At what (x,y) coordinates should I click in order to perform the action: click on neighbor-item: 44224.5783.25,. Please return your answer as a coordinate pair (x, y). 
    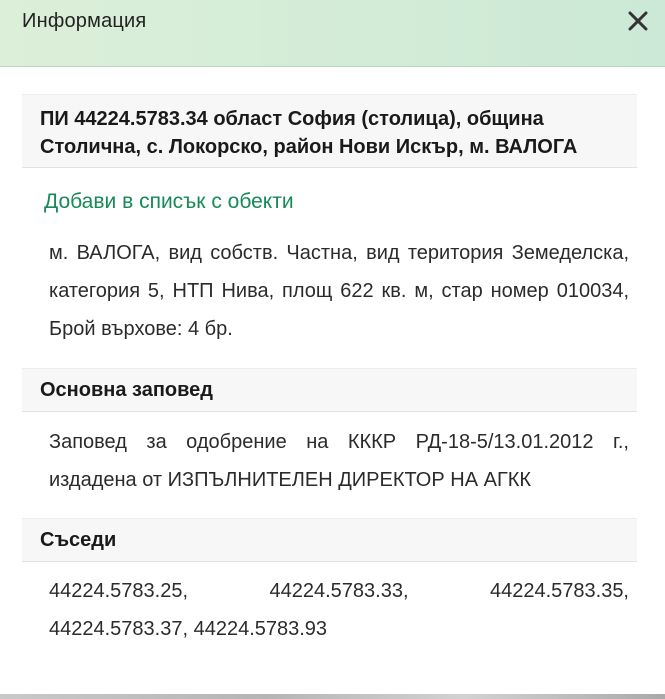
    Looking at the image, I should click on (119, 591).